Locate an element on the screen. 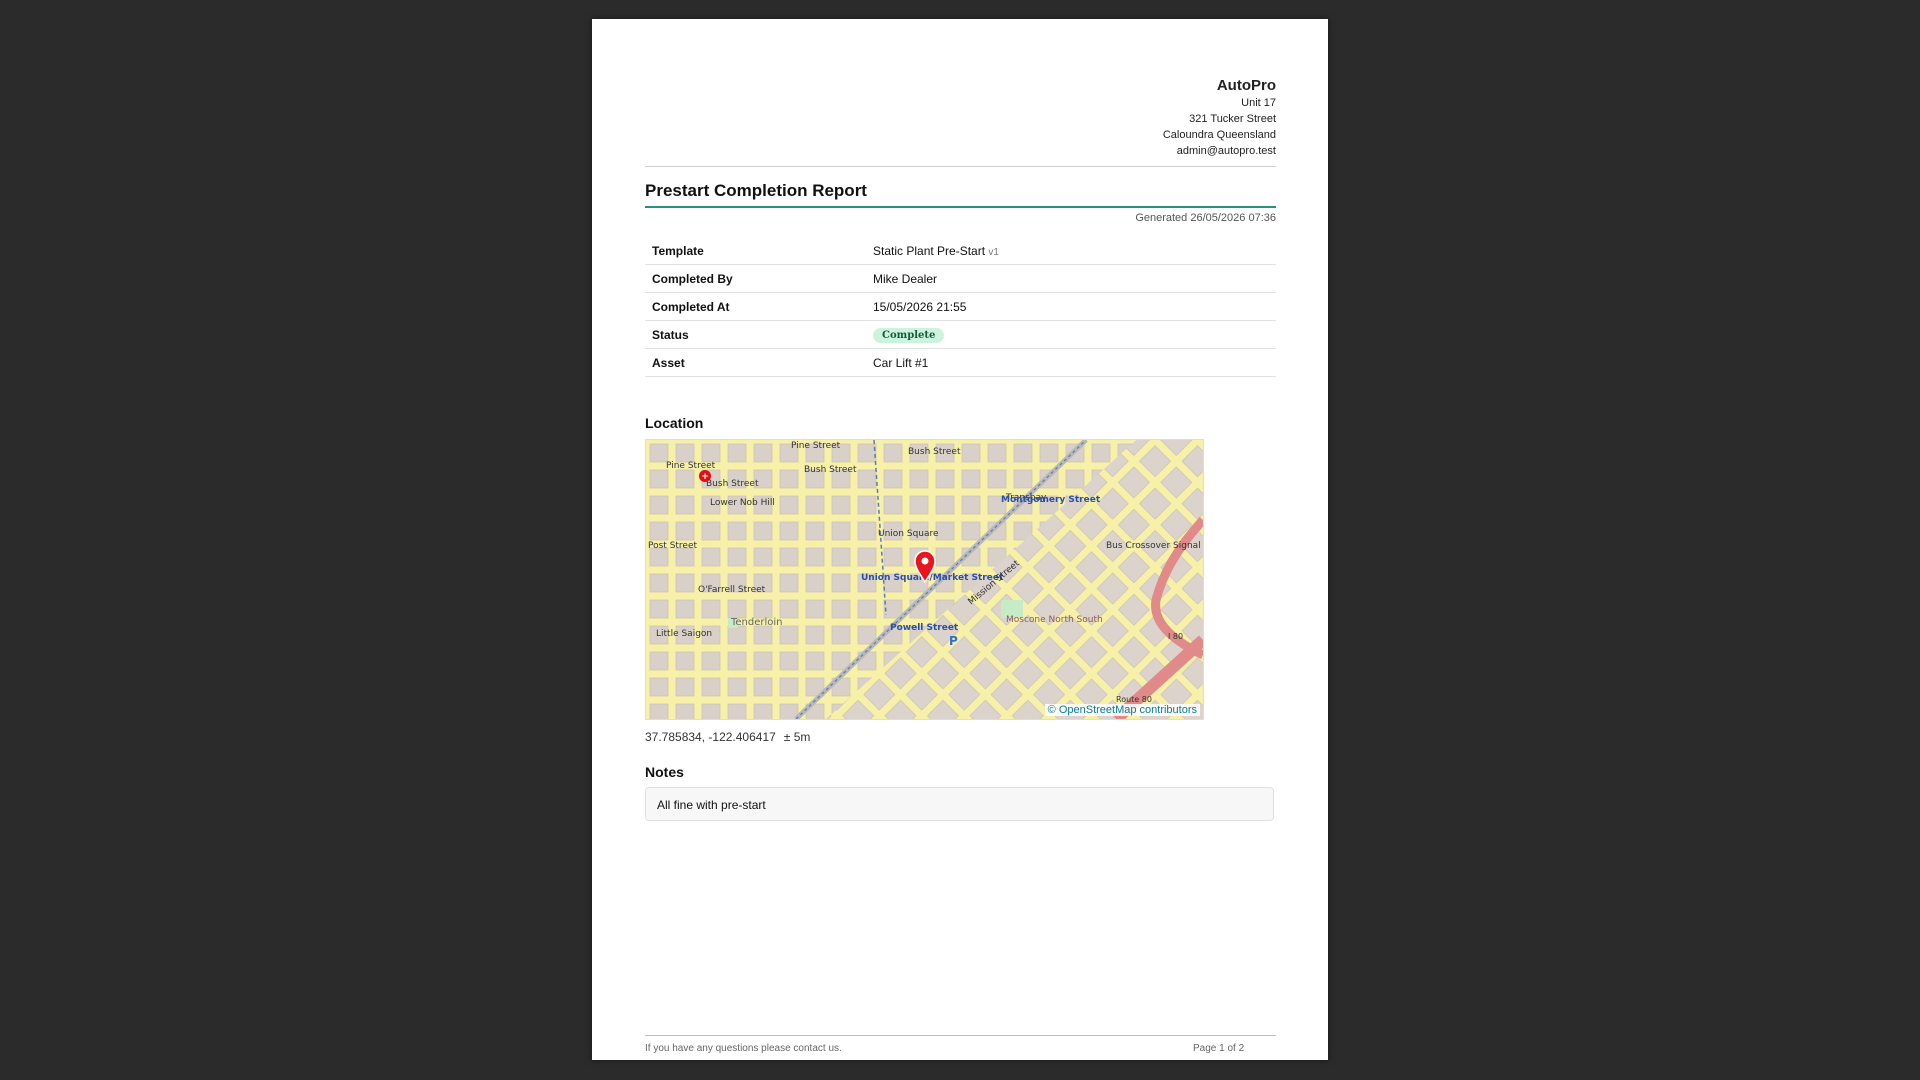 This screenshot has width=1920, height=1080. asset-label: Asset is located at coordinates (755, 362).